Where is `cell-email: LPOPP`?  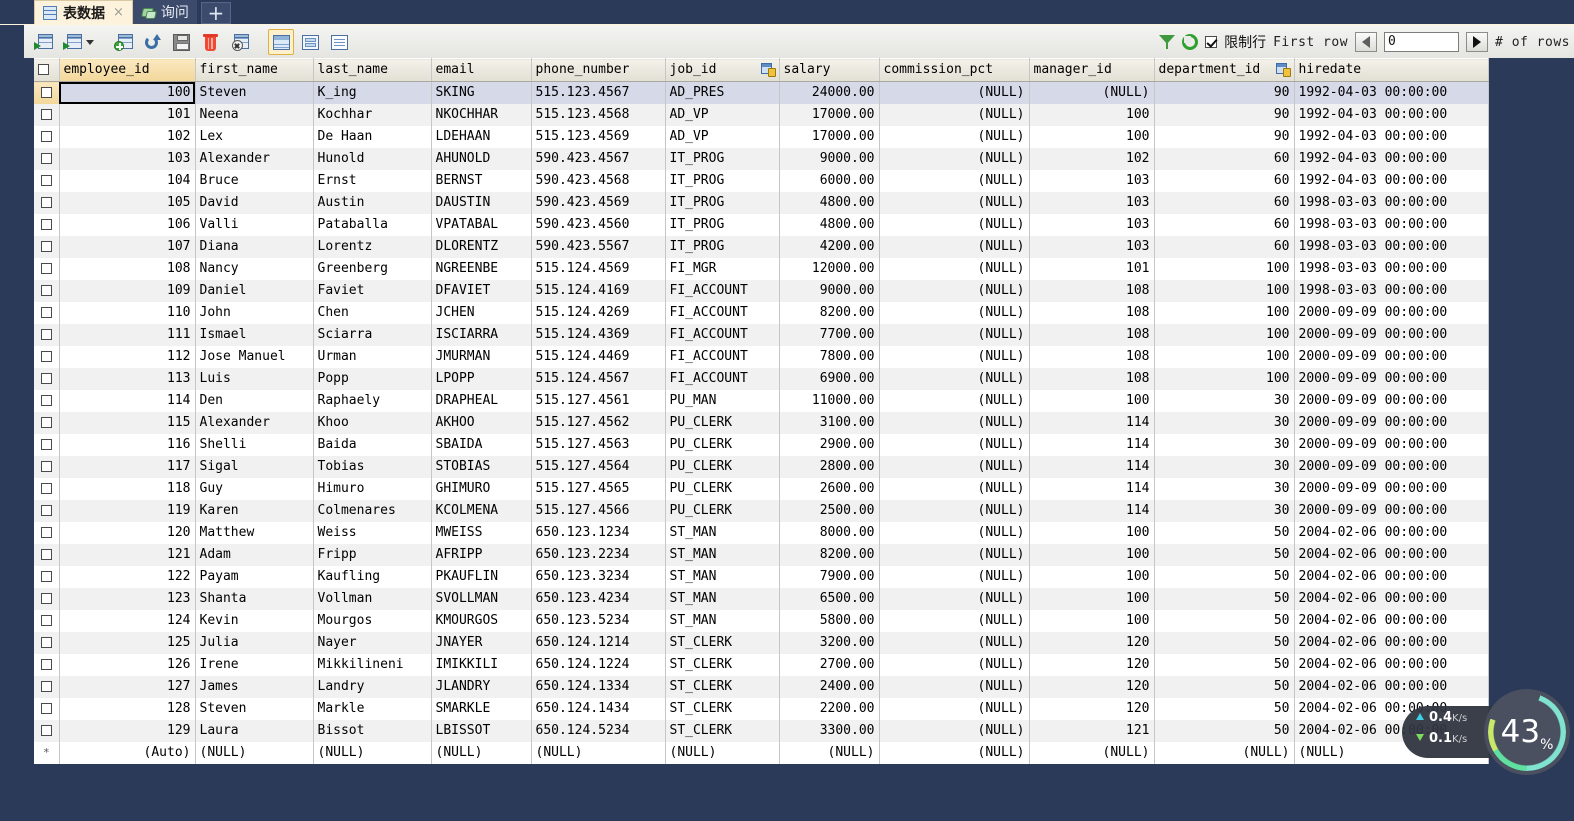 cell-email: LPOPP is located at coordinates (481, 379).